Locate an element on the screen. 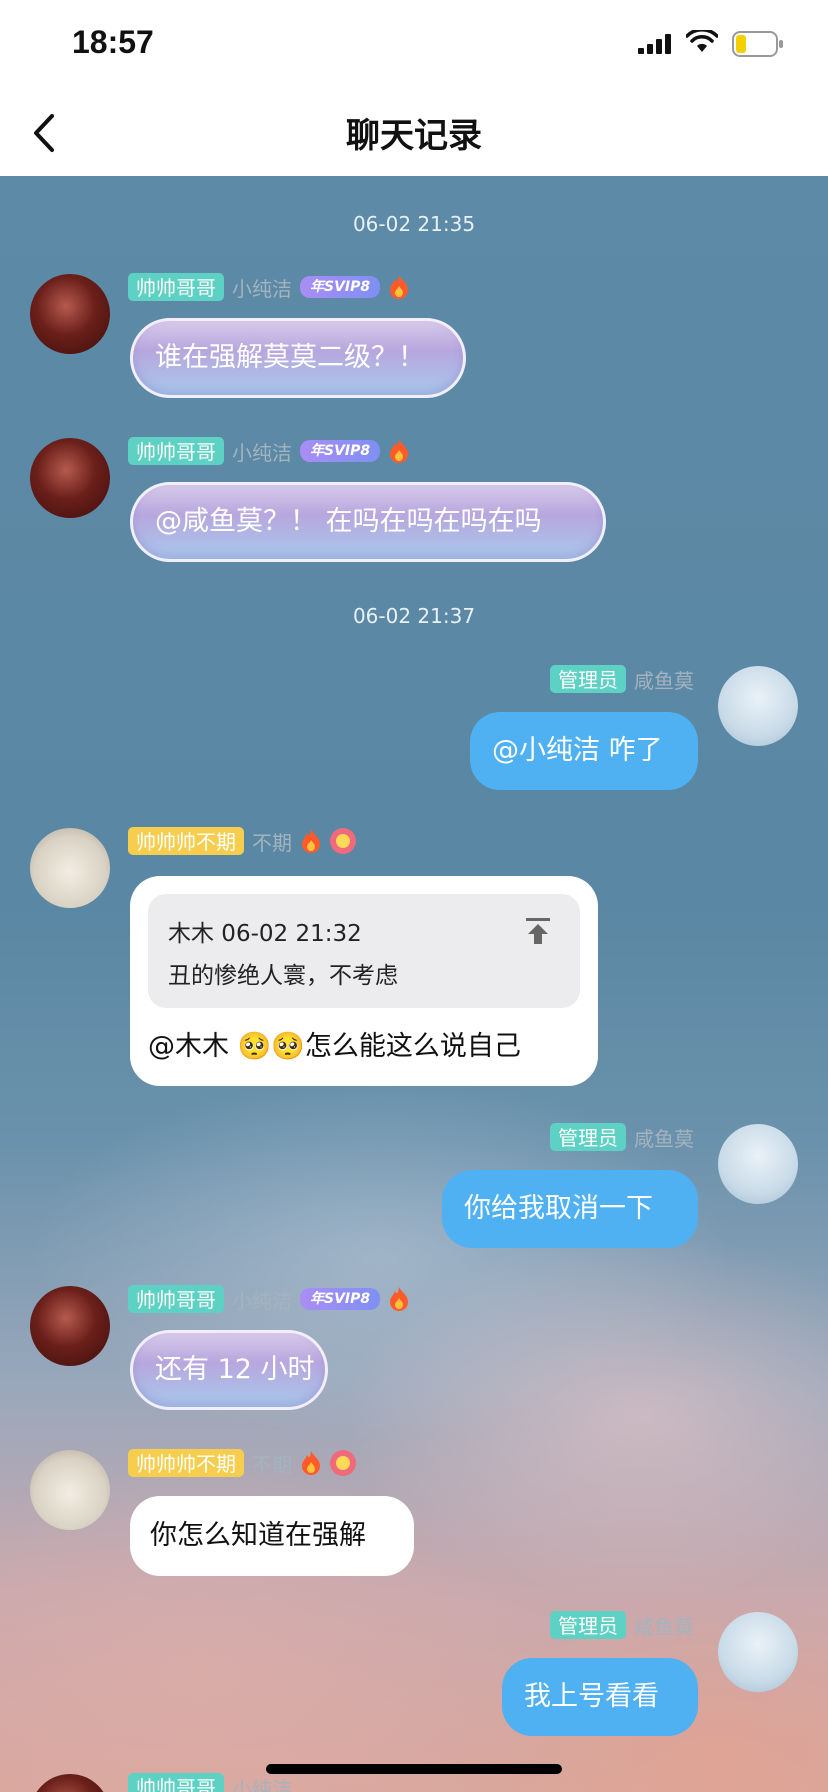  status-bar: 18:57 is located at coordinates (414, 45).